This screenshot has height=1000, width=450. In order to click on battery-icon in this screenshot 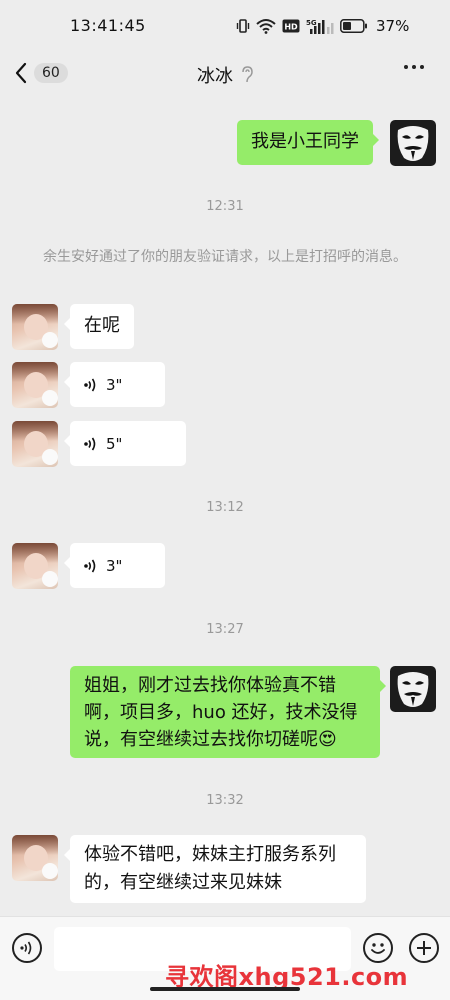, I will do `click(353, 26)`.